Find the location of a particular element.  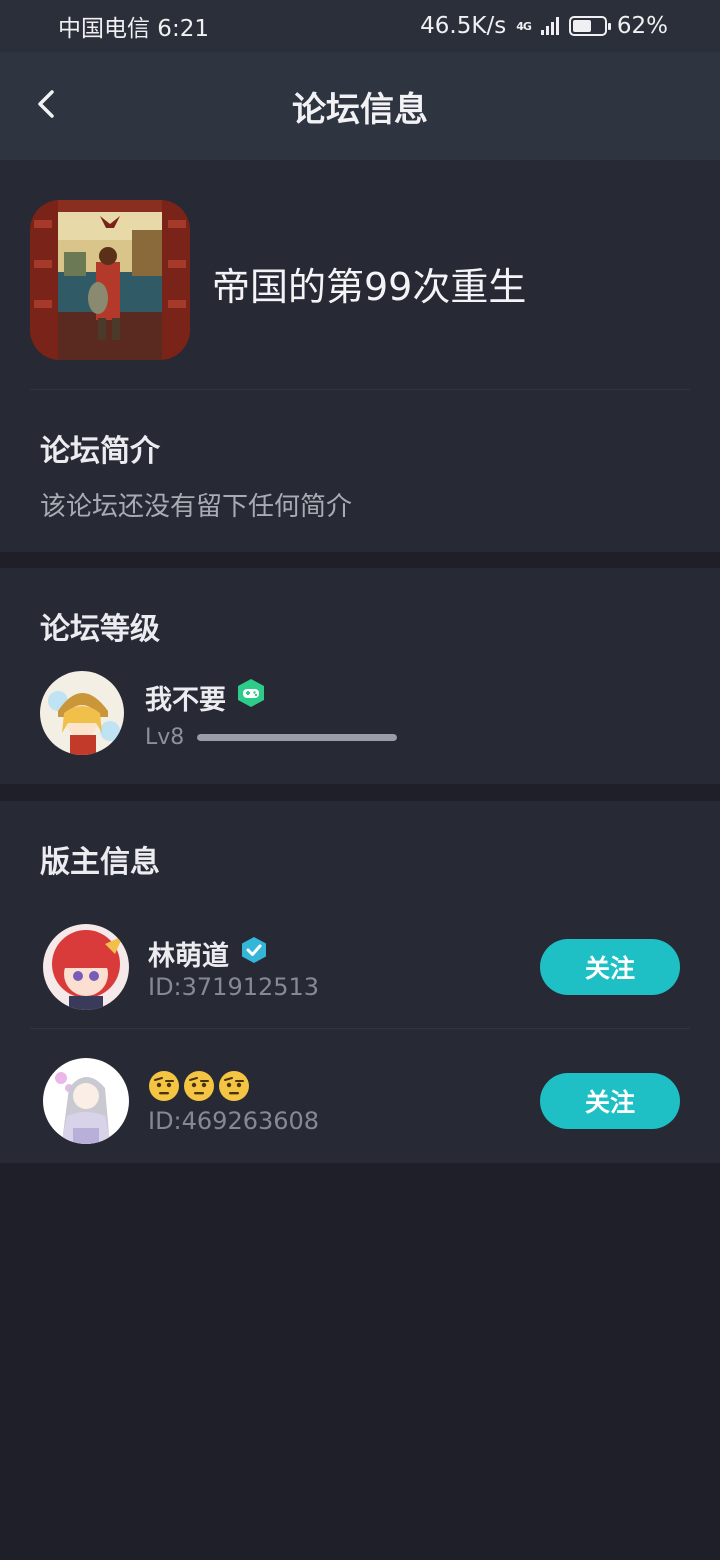

signal-icon is located at coordinates (549, 26).